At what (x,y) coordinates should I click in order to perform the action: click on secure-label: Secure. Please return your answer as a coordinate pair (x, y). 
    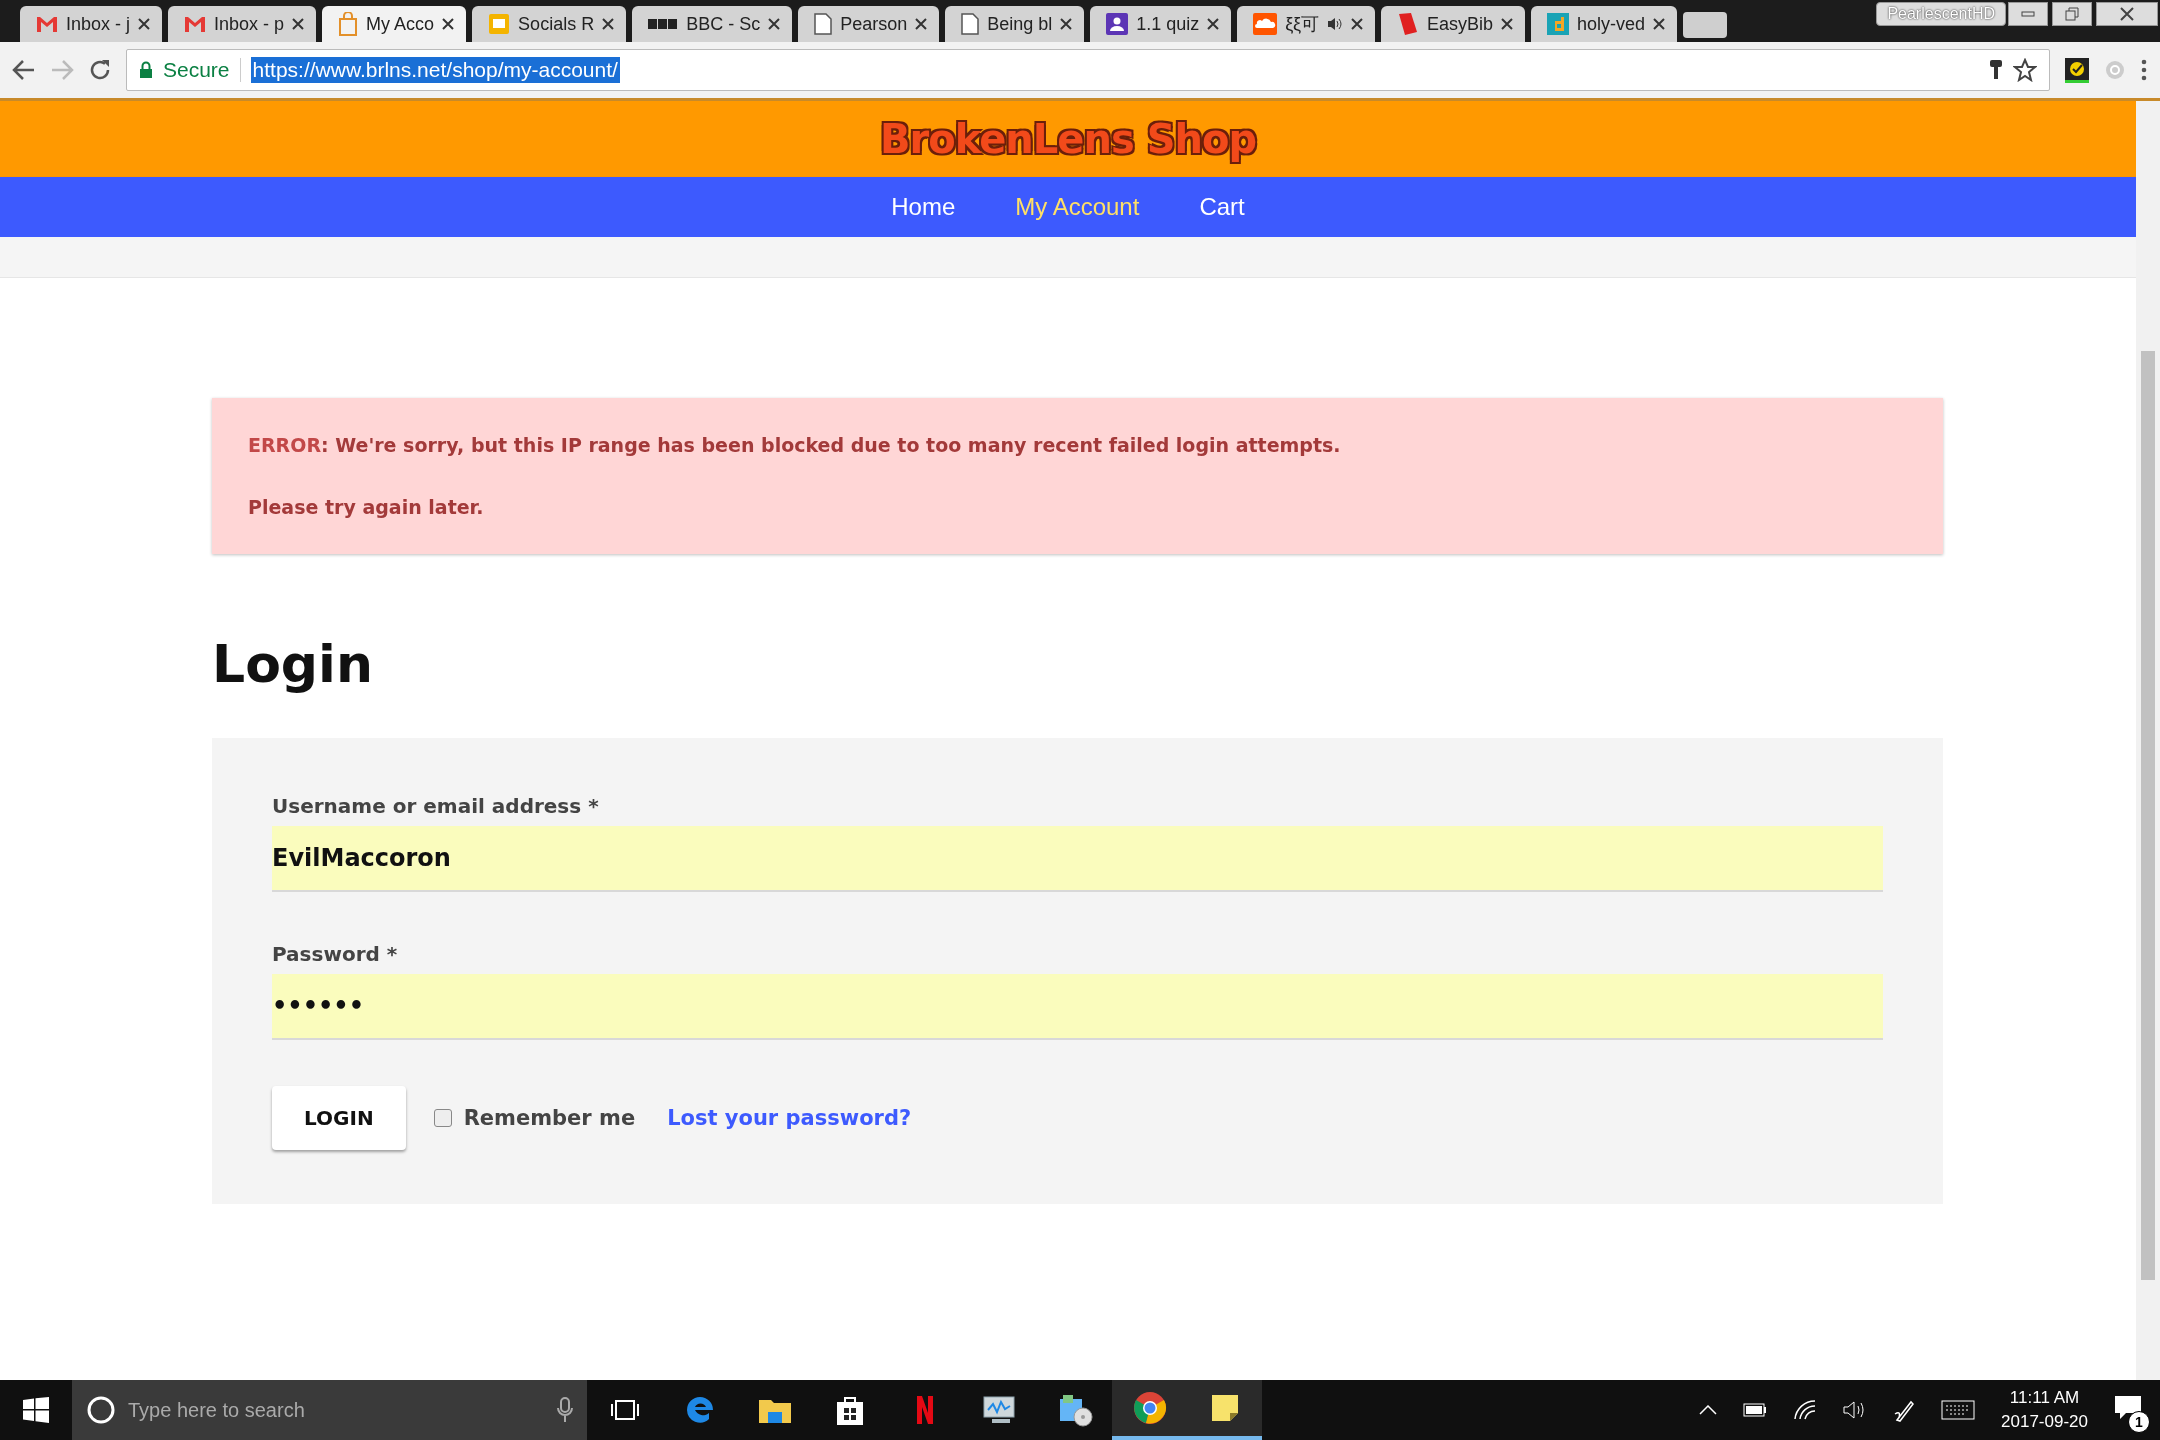
    Looking at the image, I should click on (202, 70).